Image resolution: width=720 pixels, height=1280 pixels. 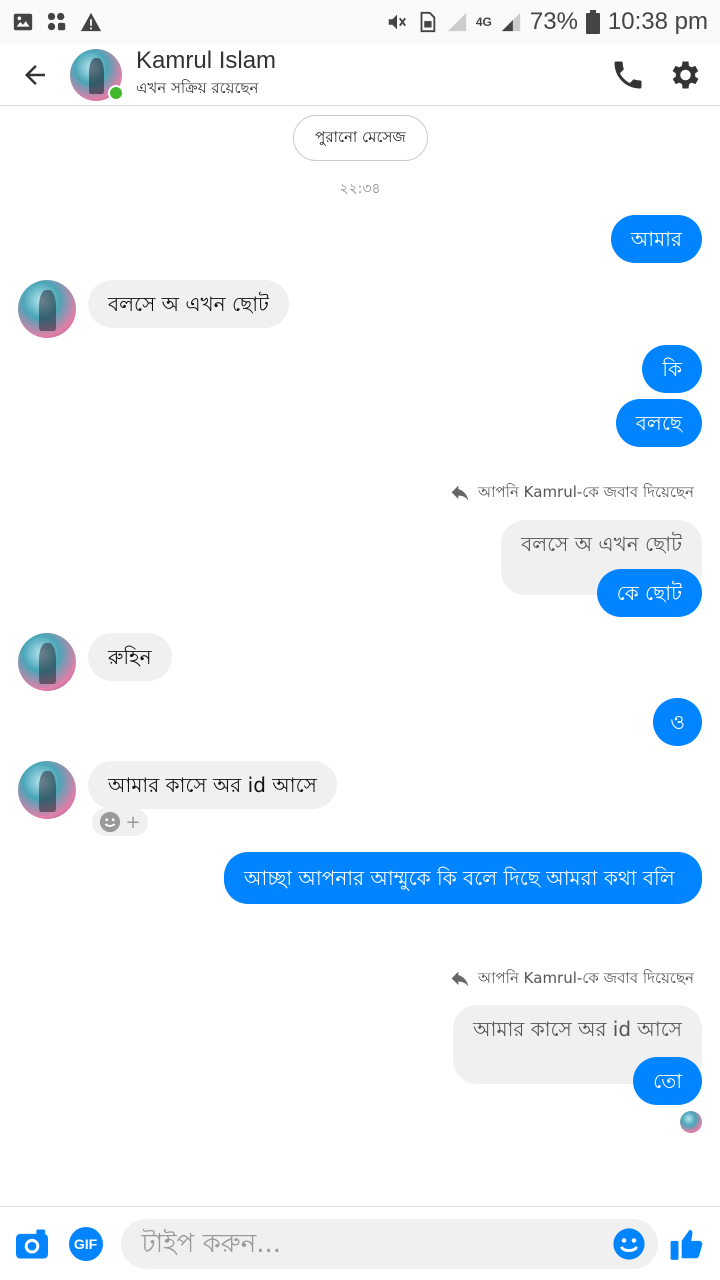 What do you see at coordinates (677, 722) in the screenshot?
I see `message-outgoing: ও` at bounding box center [677, 722].